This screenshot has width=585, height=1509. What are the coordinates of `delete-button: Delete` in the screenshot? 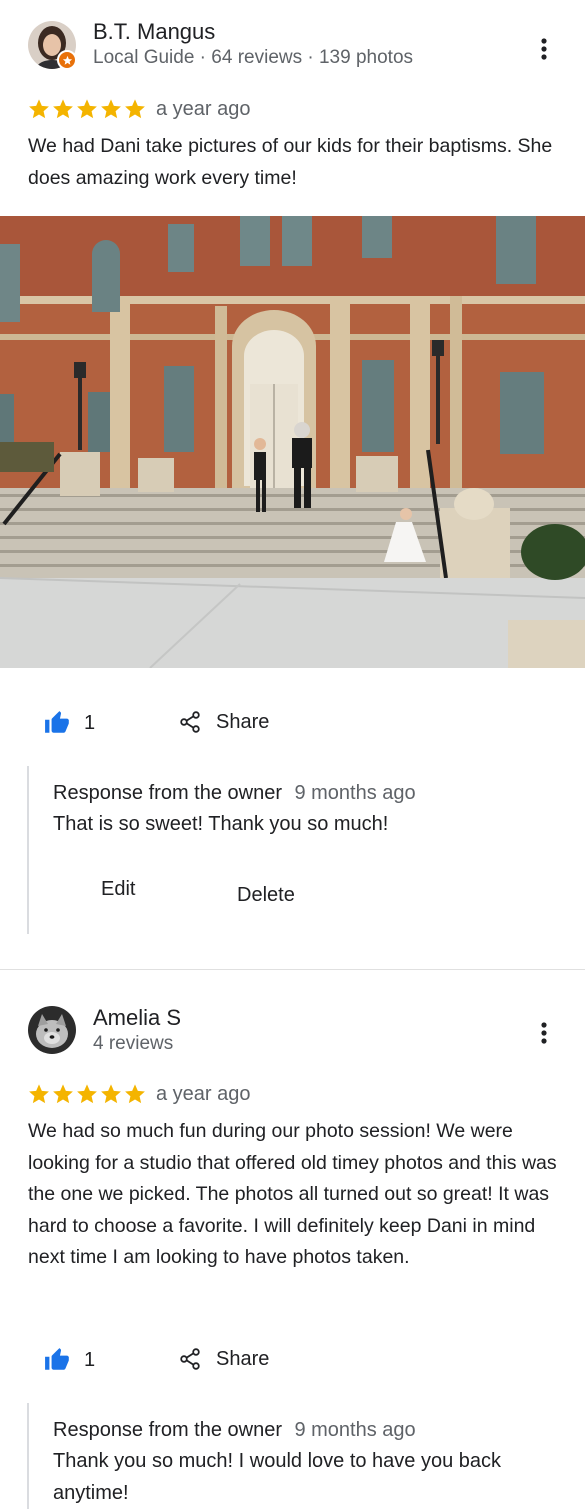 It's located at (266, 895).